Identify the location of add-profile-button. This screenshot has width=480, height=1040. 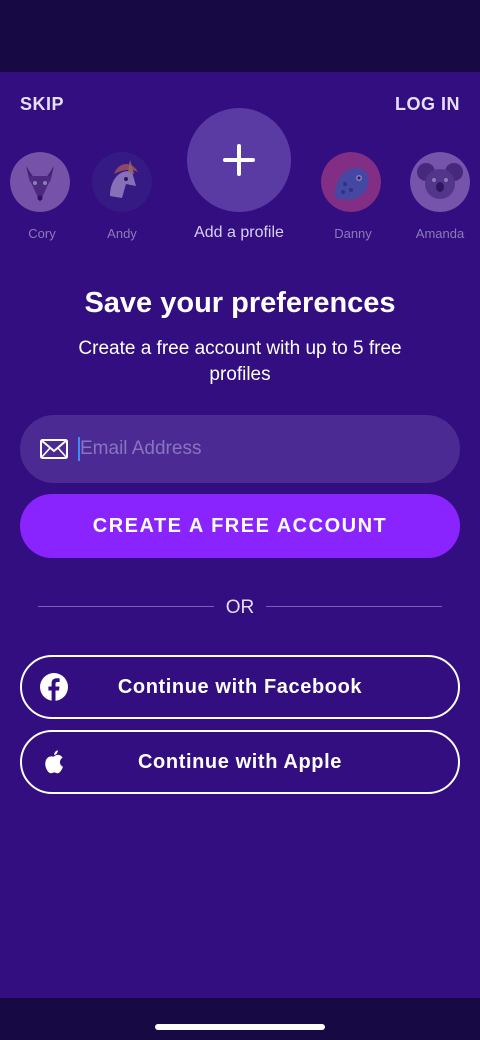
(239, 160).